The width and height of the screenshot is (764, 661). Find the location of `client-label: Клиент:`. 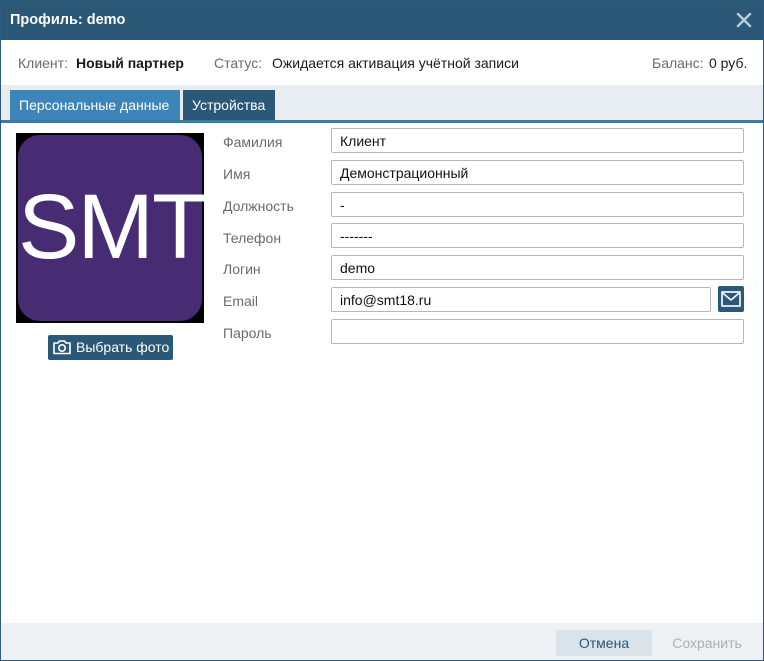

client-label: Клиент: is located at coordinates (43, 63).